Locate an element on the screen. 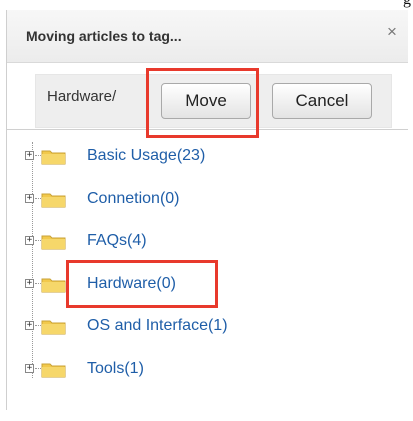 Image resolution: width=413 pixels, height=421 pixels. top-cropped-area: g is located at coordinates (206, 5).